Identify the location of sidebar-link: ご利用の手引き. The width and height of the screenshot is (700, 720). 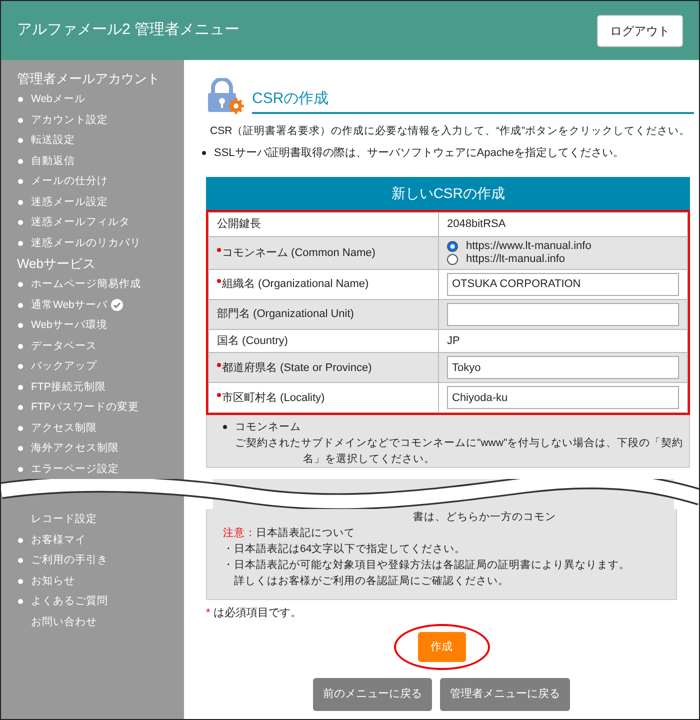
(69, 560).